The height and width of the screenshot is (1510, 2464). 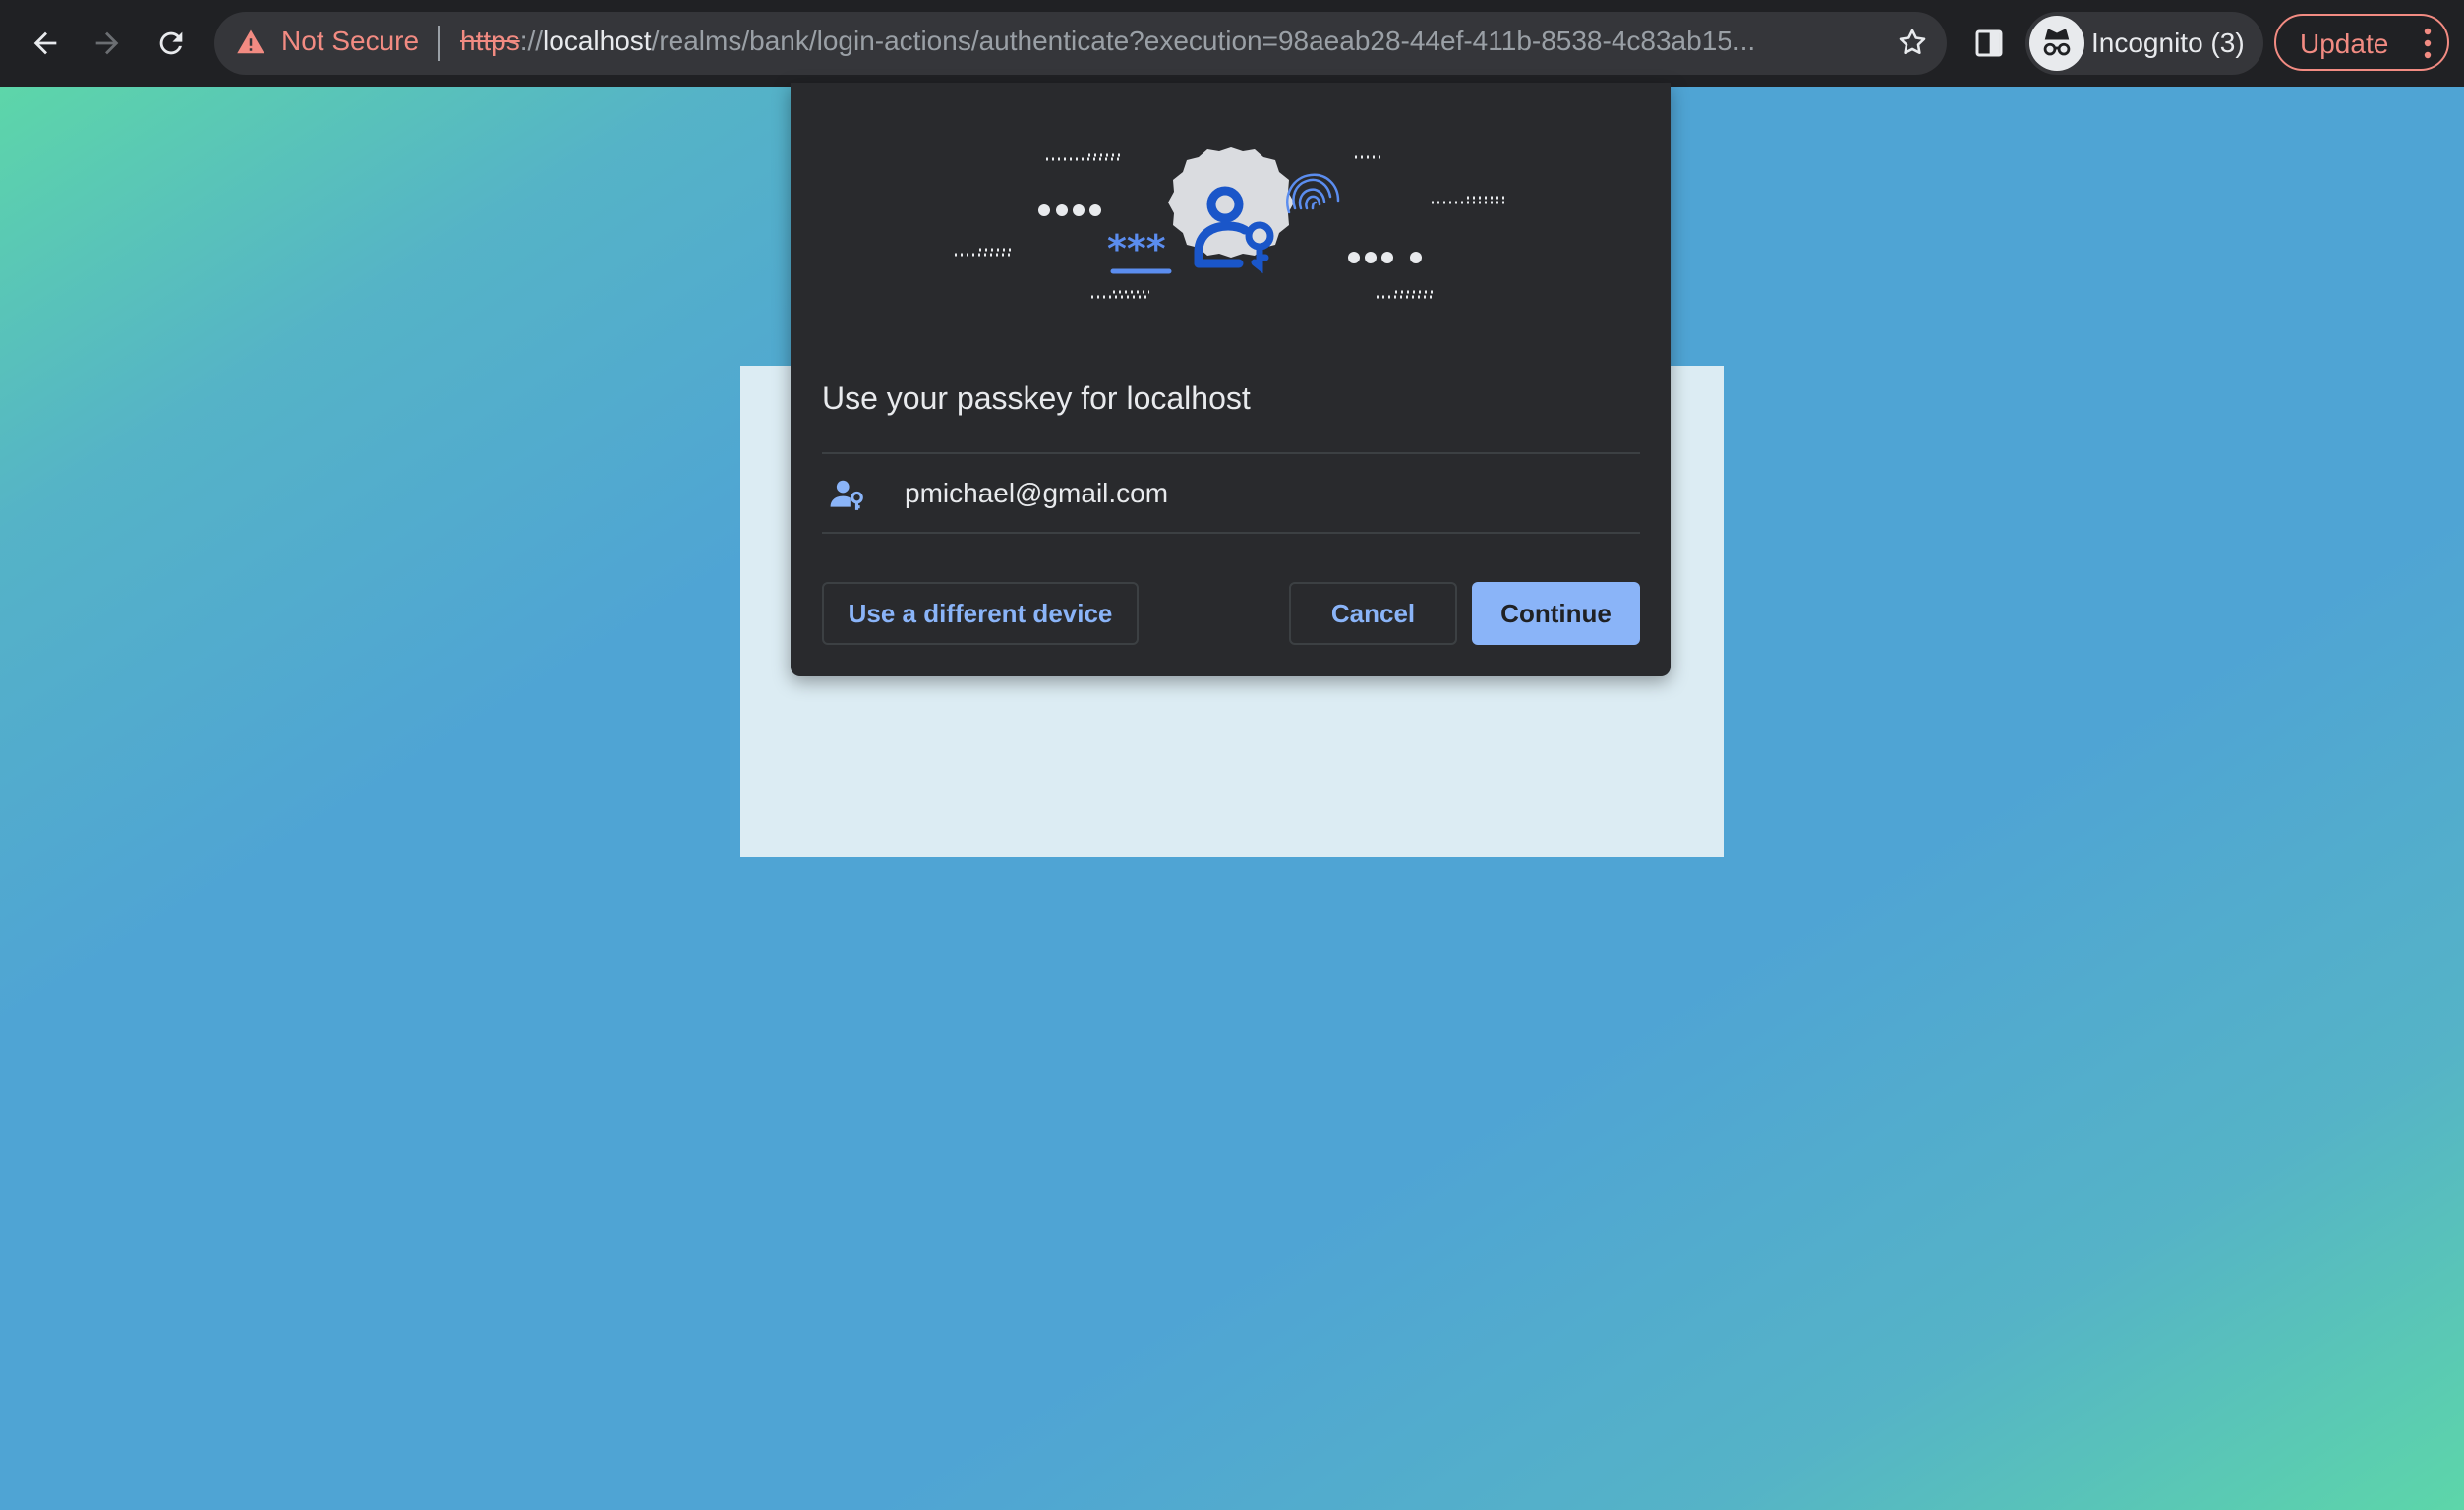 I want to click on reload-icon, so click(x=171, y=43).